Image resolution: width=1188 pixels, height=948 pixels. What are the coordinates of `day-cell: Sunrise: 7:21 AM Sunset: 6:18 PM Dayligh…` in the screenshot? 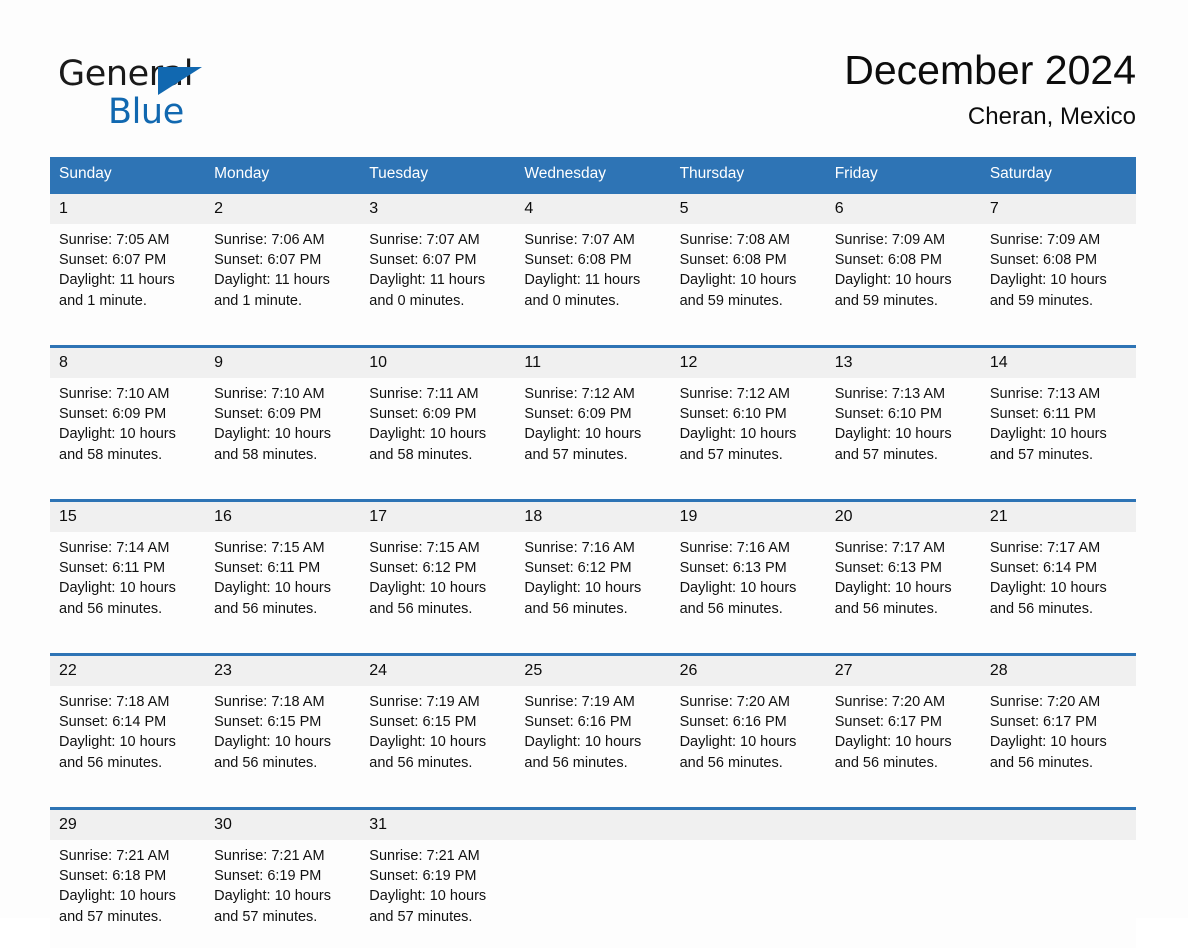 It's located at (127, 894).